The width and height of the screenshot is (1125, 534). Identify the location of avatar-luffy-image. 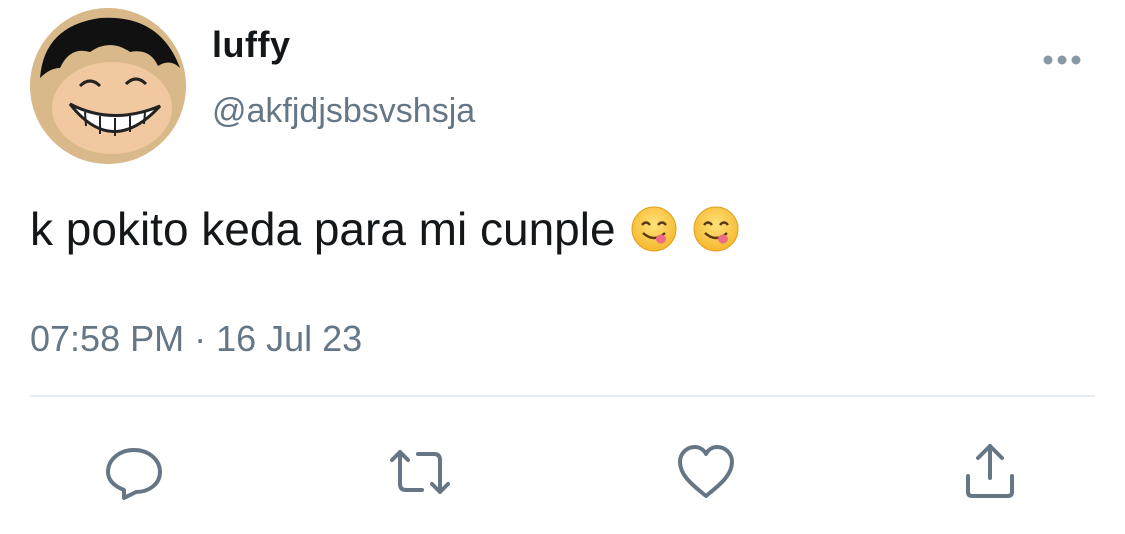
(108, 86).